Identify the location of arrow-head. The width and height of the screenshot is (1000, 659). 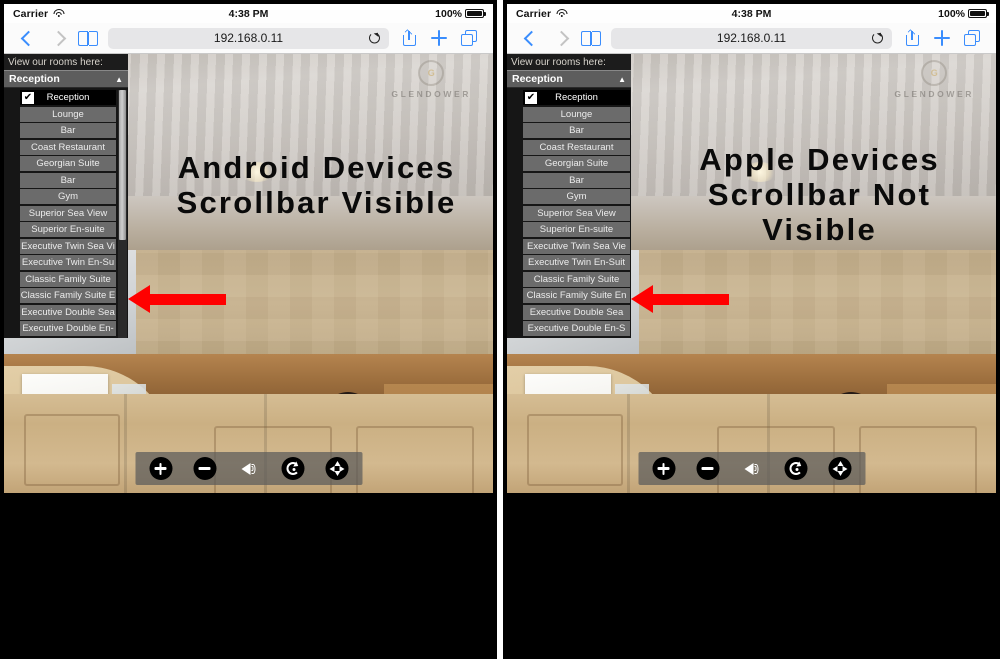
(642, 299).